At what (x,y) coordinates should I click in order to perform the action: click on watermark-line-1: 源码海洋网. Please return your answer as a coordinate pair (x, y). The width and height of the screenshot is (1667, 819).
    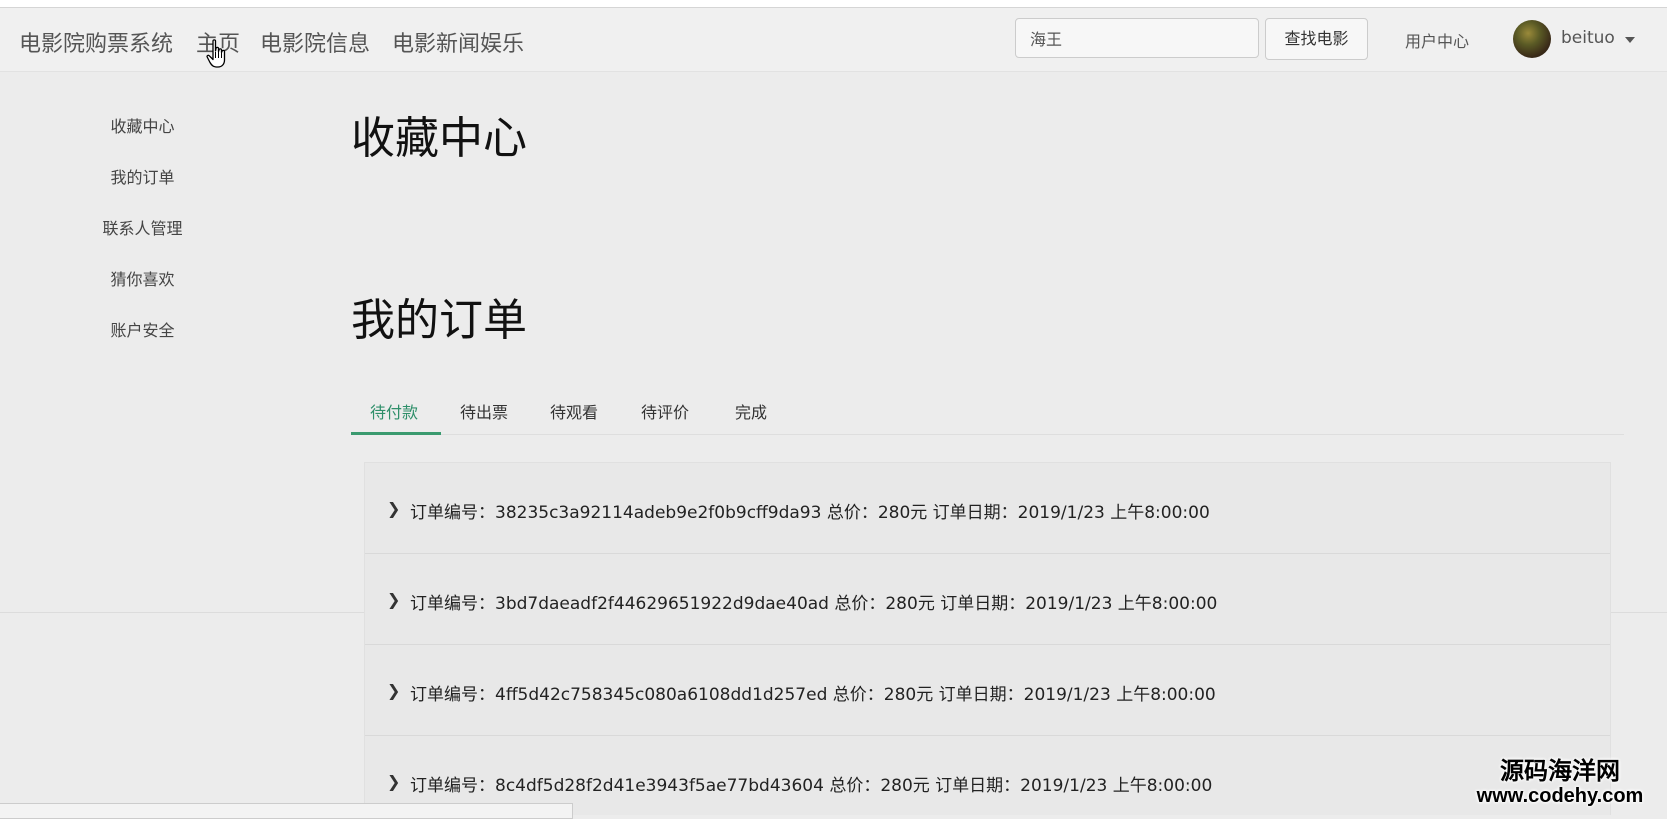
    Looking at the image, I should click on (1560, 771).